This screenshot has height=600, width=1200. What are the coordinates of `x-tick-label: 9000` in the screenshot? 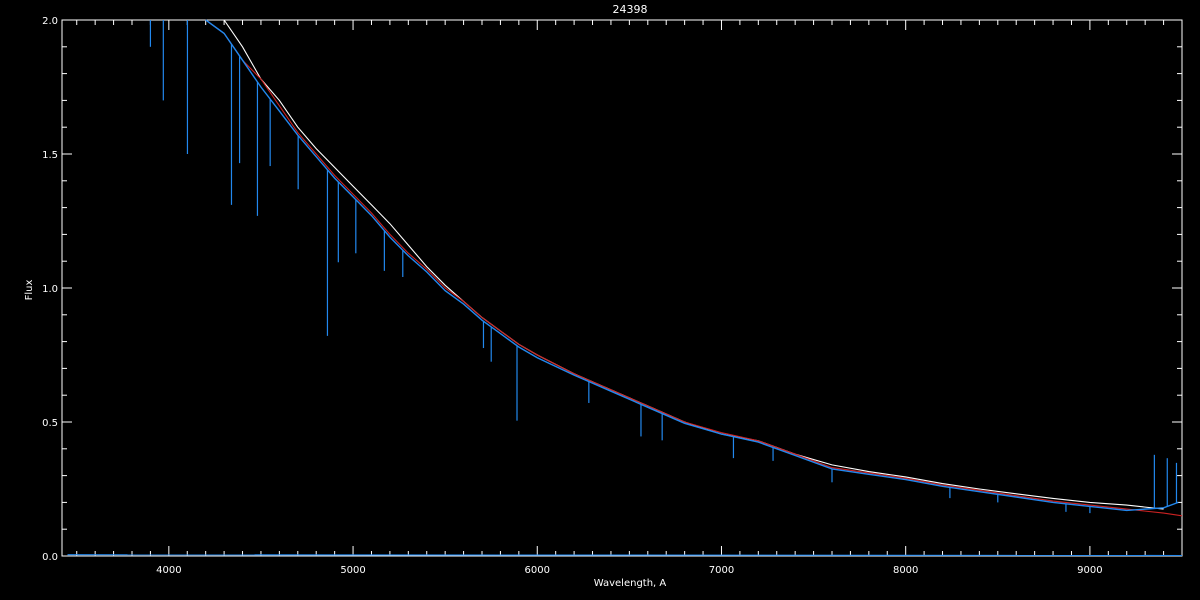 It's located at (1089, 570).